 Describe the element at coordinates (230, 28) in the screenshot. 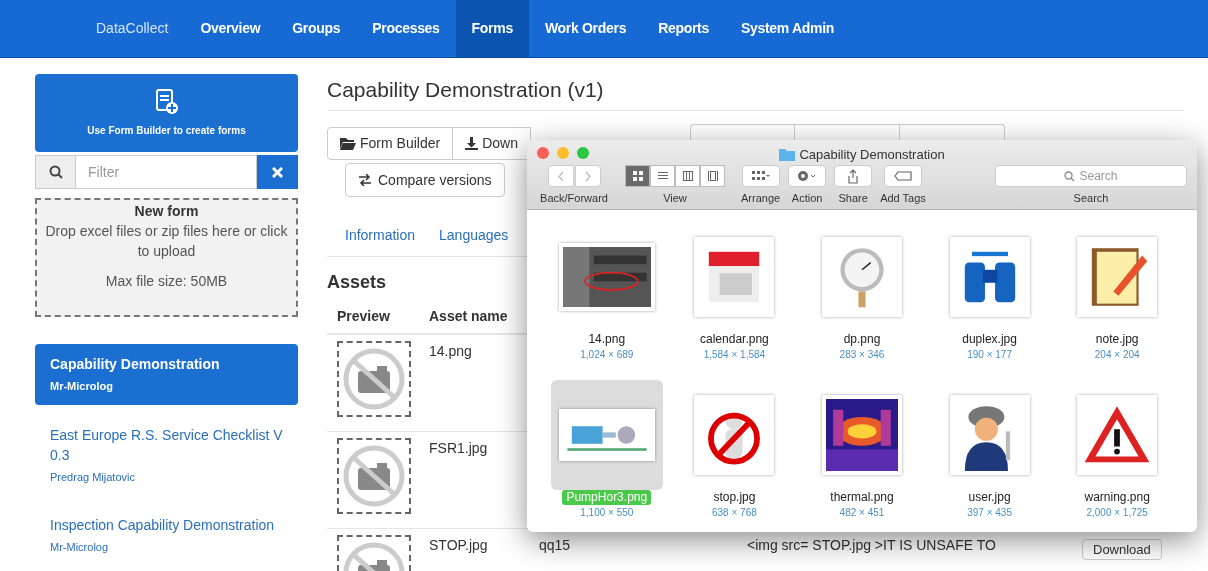

I see `nav-link: Overview` at that location.